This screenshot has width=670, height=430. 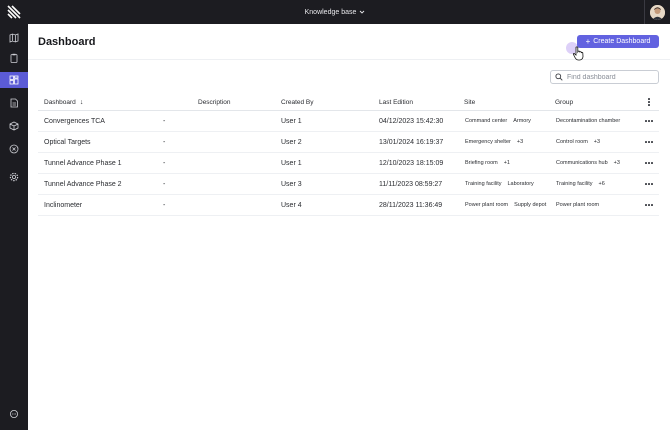 I want to click on group-tags: Decontamination chamber, so click(x=588, y=121).